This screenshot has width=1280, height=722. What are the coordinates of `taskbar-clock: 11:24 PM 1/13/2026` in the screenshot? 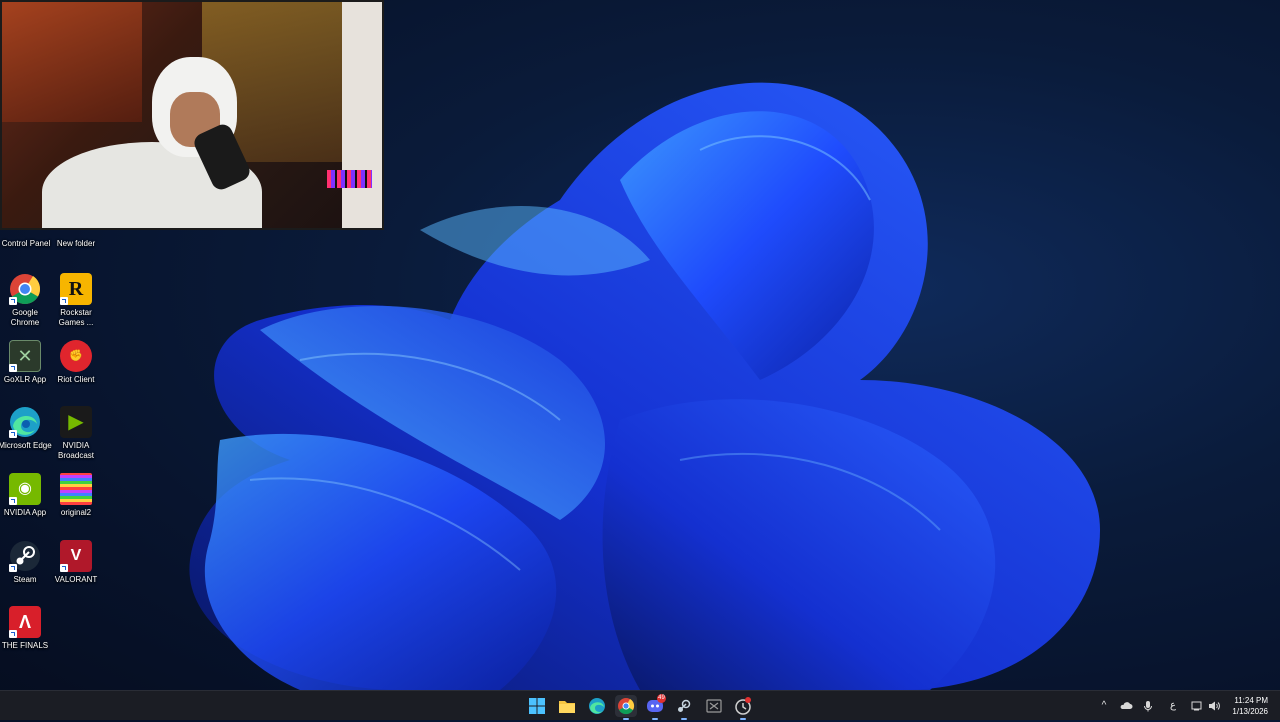 It's located at (1238, 706).